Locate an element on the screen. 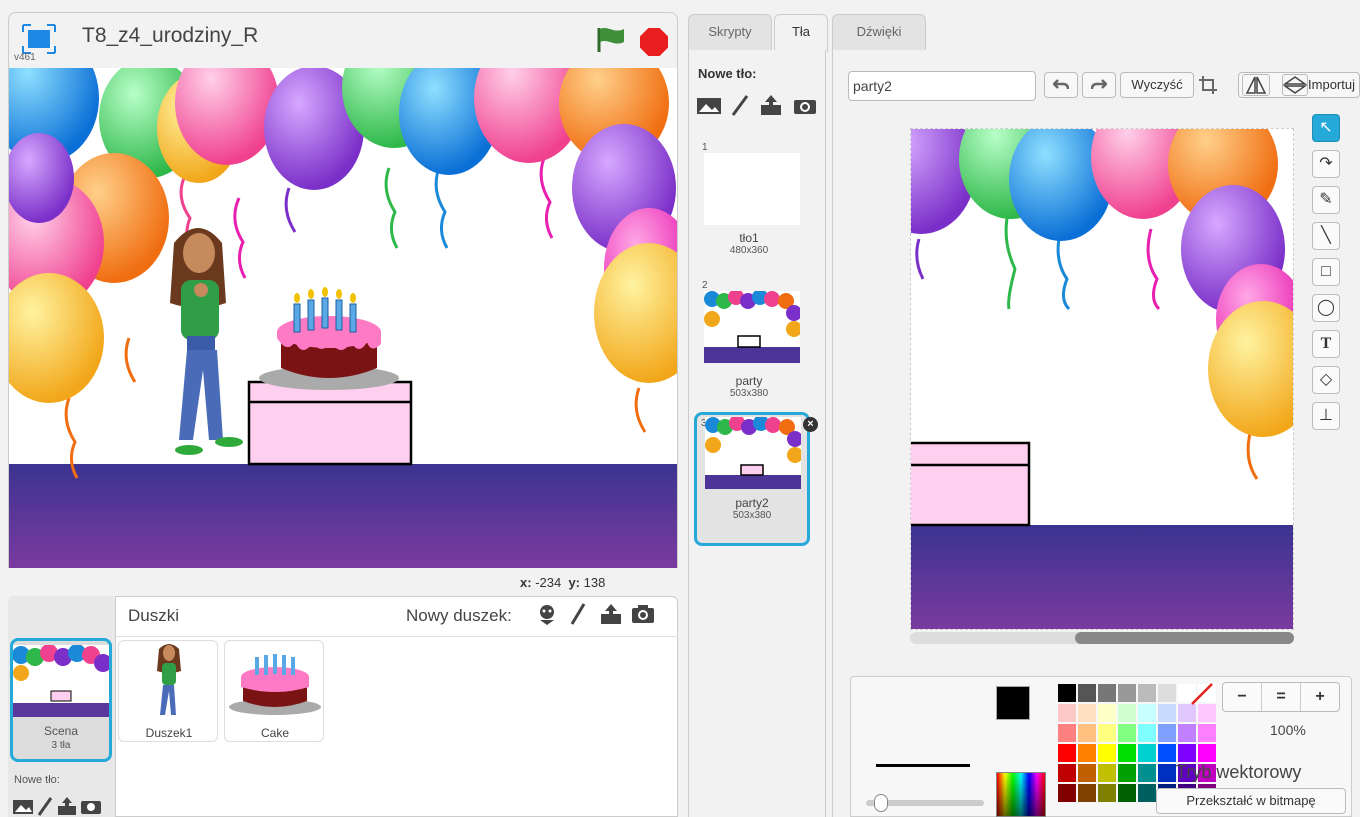  undo-button is located at coordinates (1061, 85).